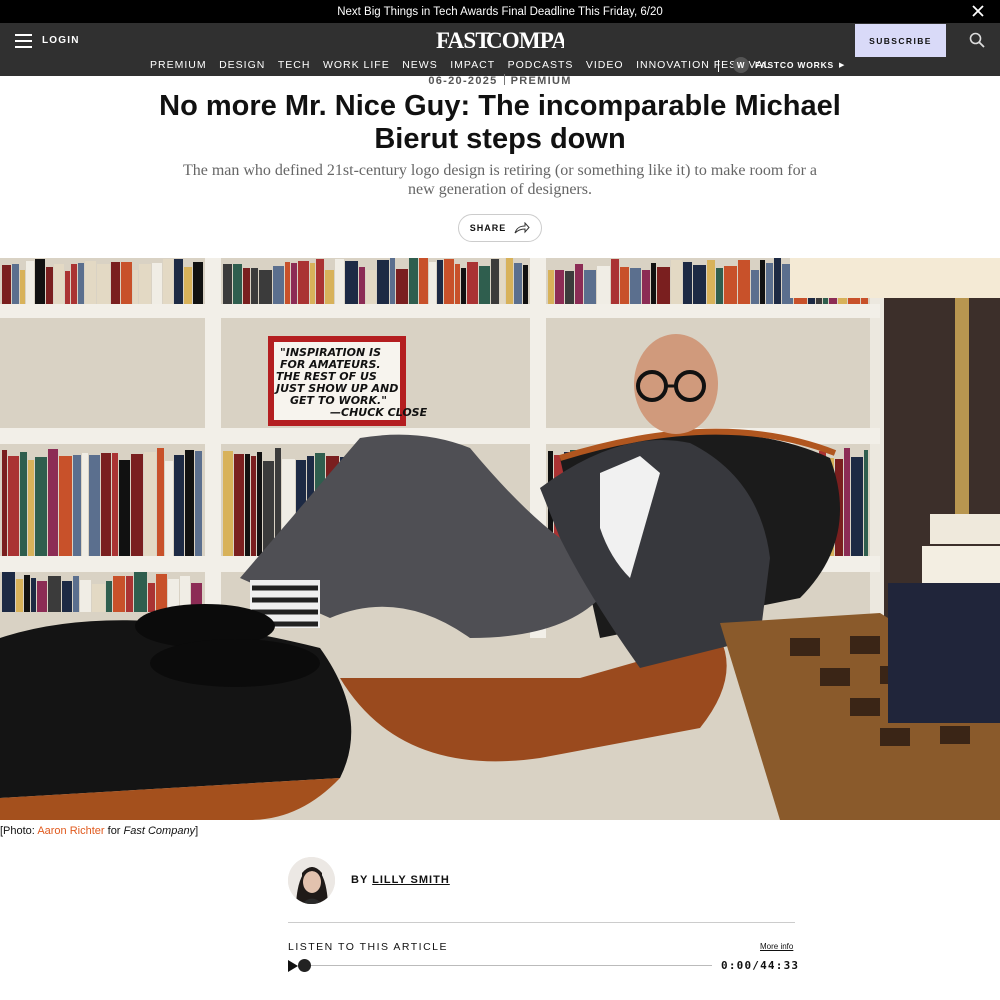 Image resolution: width=1000 pixels, height=1000 pixels. Describe the element at coordinates (311, 880) in the screenshot. I see `author-avatar` at that location.